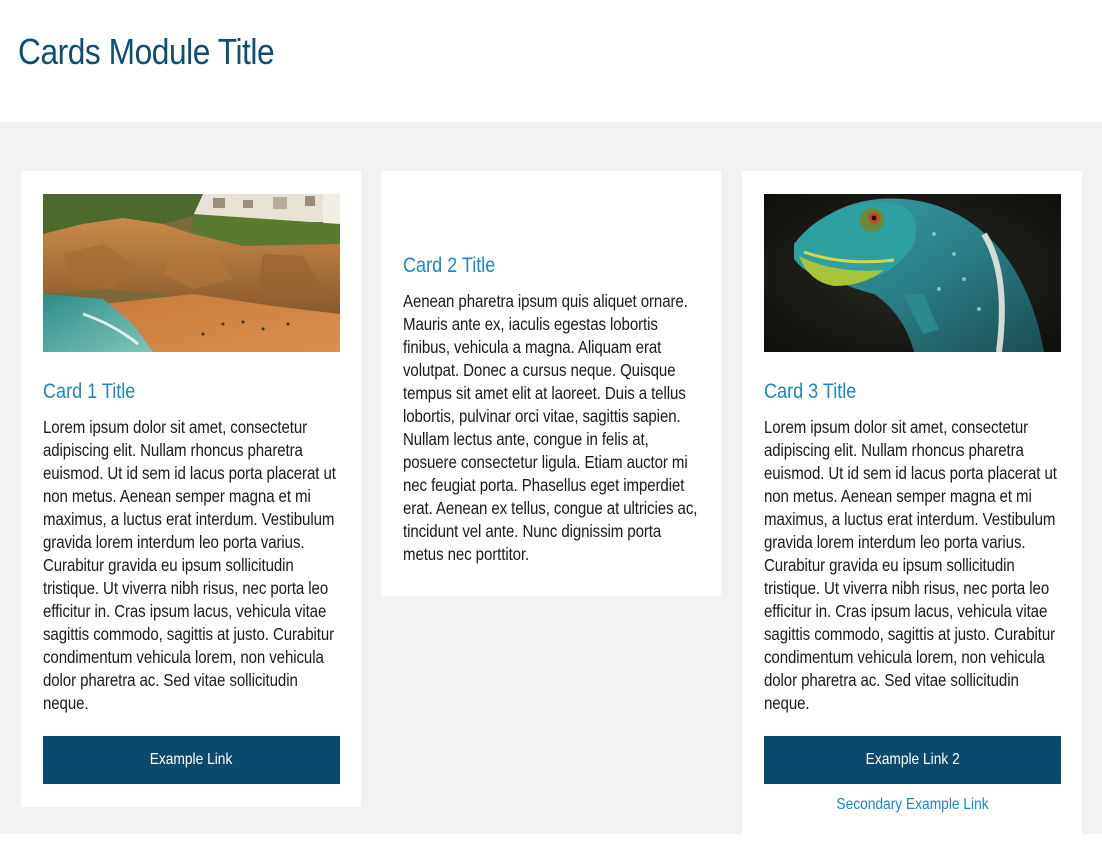 Image resolution: width=1102 pixels, height=851 pixels. What do you see at coordinates (146, 51) in the screenshot?
I see `module-title: Cards Module Title` at bounding box center [146, 51].